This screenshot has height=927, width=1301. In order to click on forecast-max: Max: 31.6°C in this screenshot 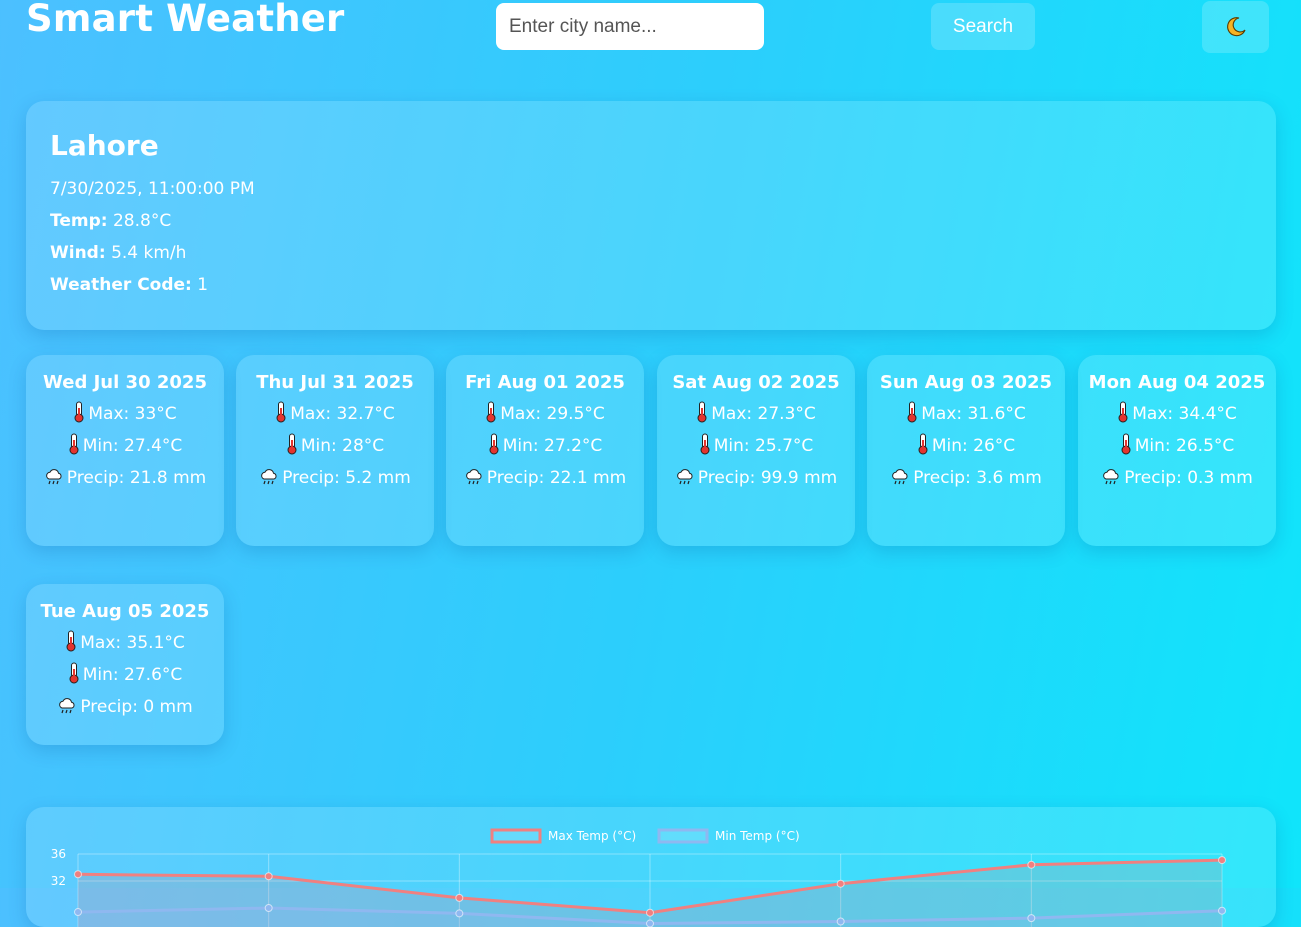, I will do `click(966, 414)`.